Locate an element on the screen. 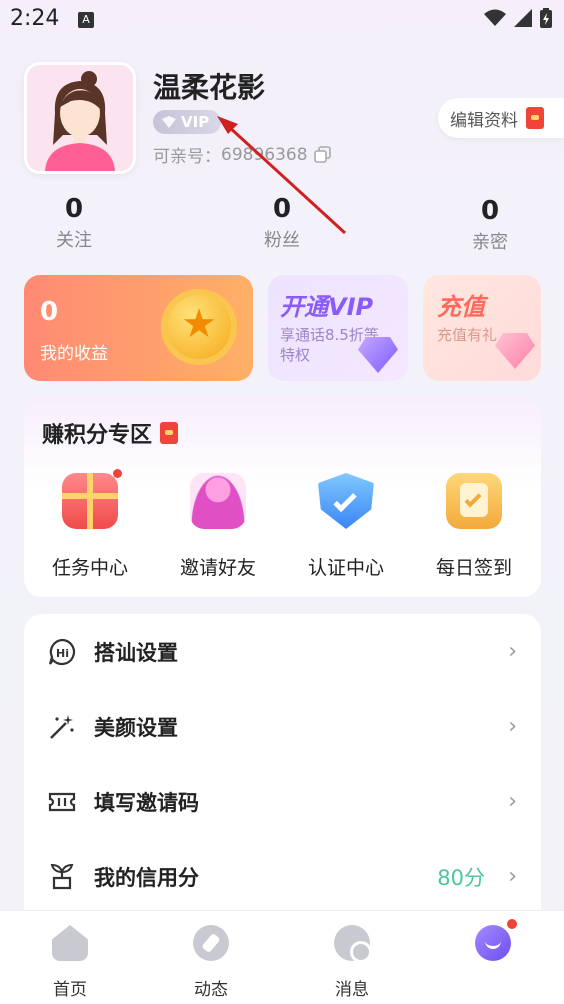 This screenshot has height=1004, width=564. svg-text: Hi is located at coordinates (62, 653).